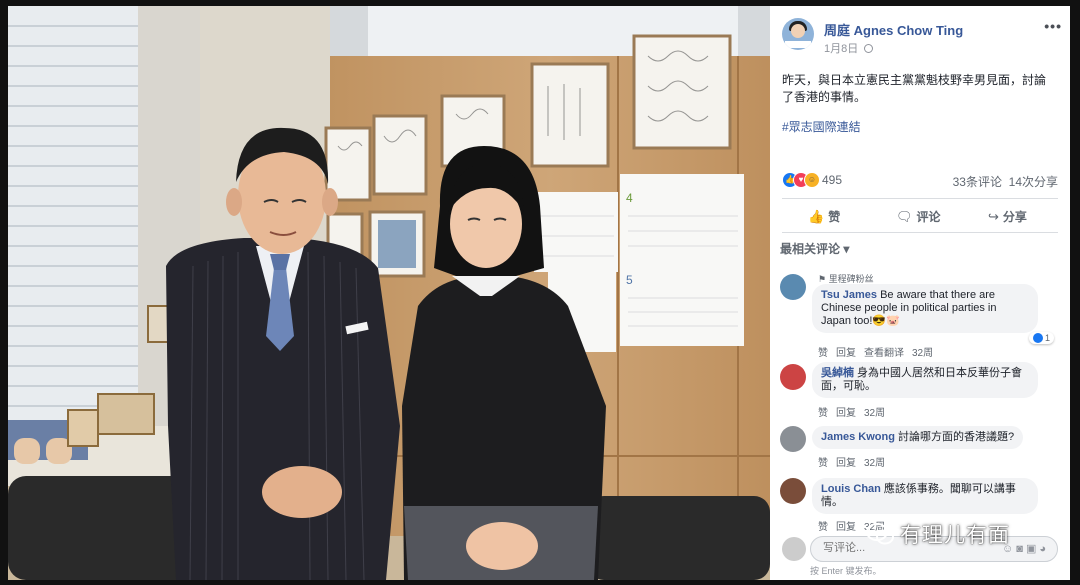  I want to click on chevron-down-icon: ▾, so click(846, 249).